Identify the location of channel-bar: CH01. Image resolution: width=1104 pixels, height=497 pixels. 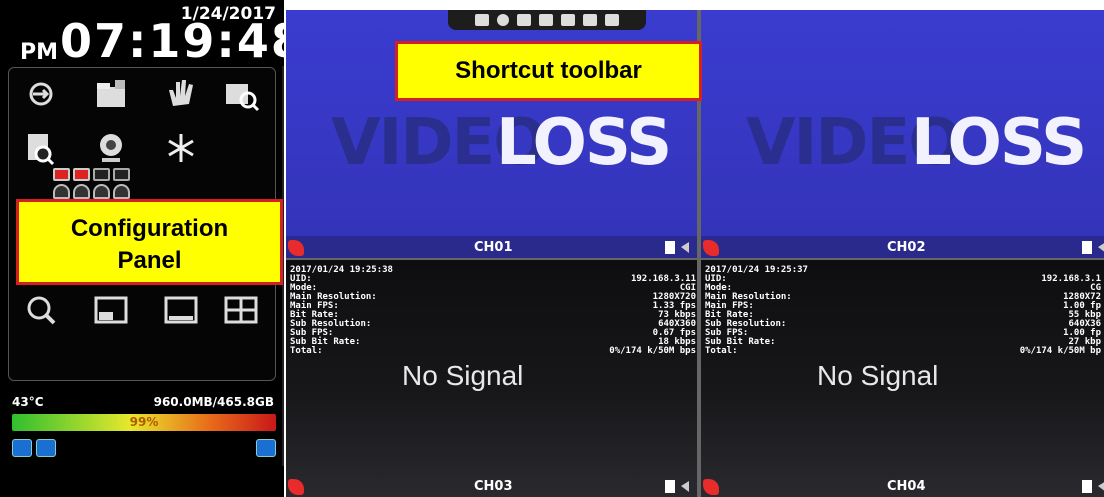
(491, 247).